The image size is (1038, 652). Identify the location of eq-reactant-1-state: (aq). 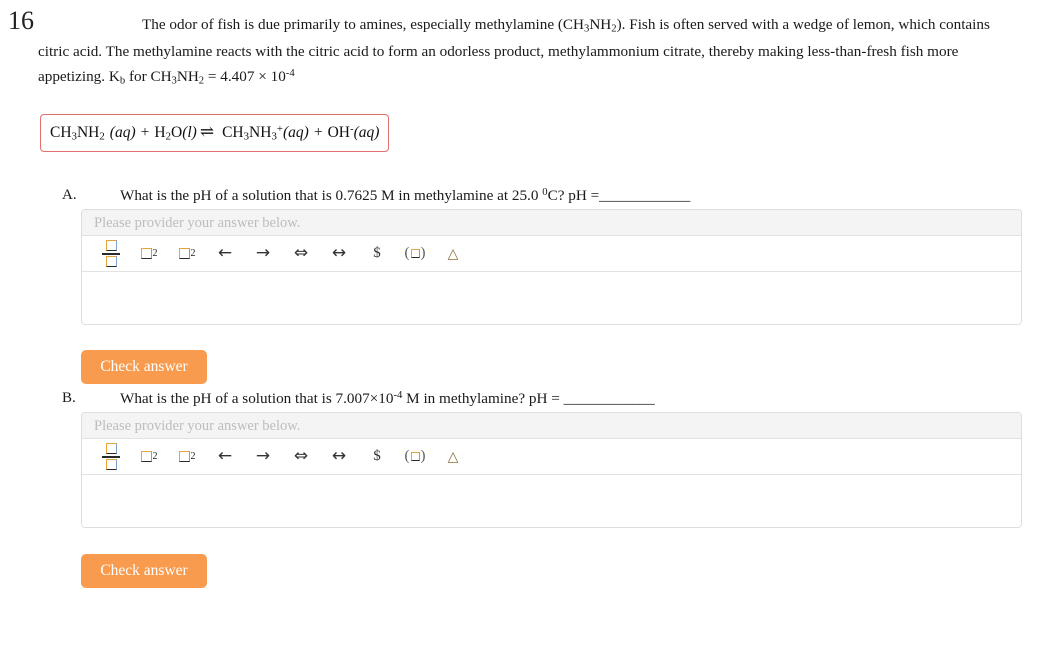
(122, 132).